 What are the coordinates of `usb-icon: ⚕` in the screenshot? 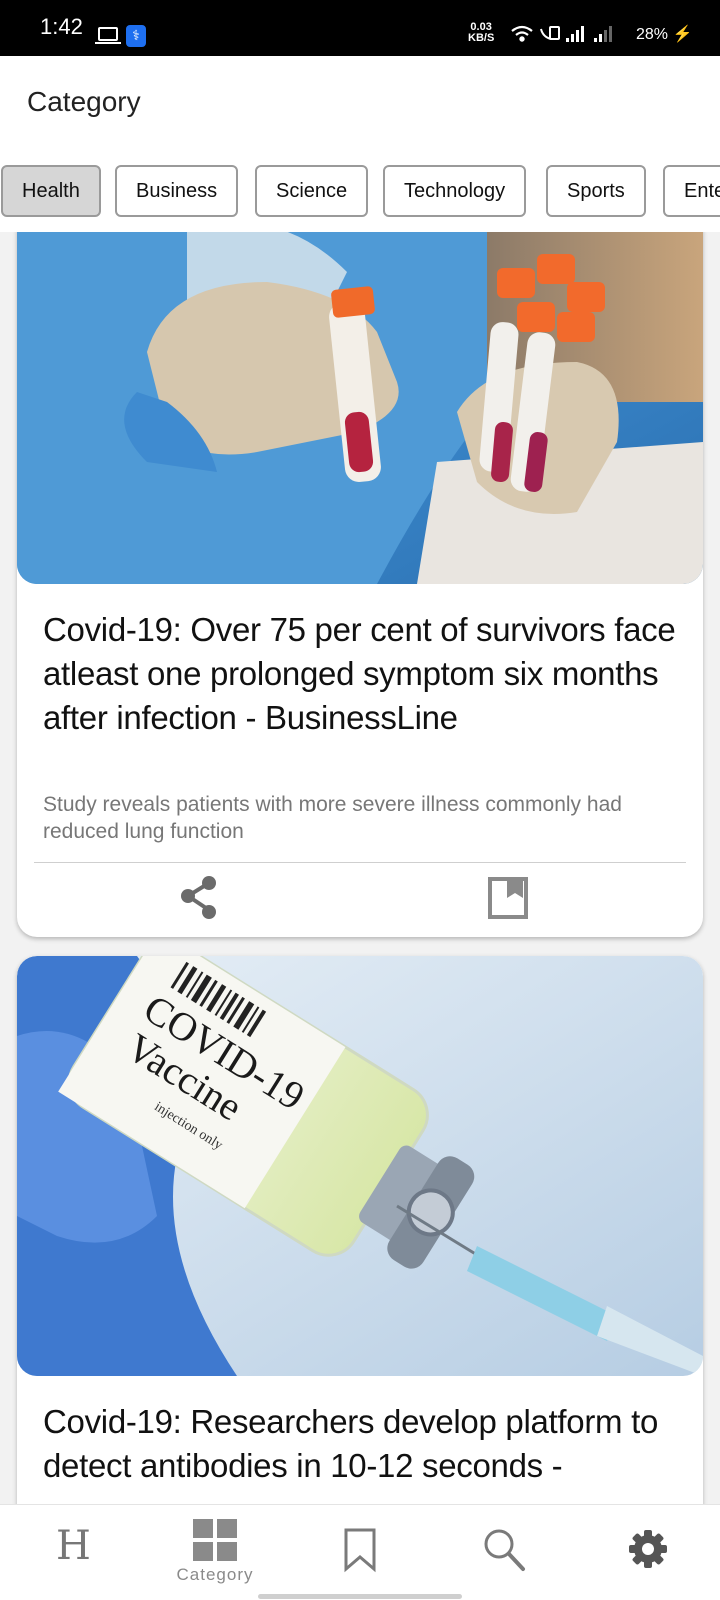 It's located at (136, 36).